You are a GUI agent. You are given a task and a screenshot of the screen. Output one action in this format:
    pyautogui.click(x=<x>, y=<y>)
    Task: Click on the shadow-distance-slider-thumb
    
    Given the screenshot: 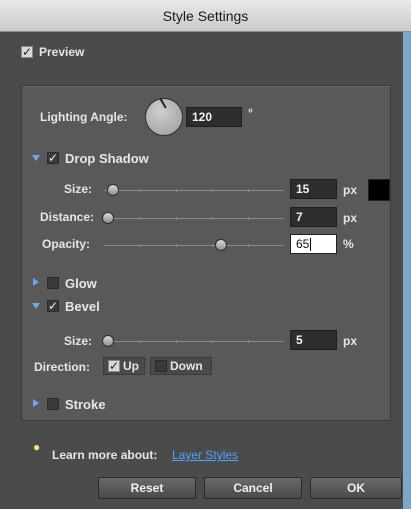 What is the action you would take?
    pyautogui.click(x=107, y=218)
    